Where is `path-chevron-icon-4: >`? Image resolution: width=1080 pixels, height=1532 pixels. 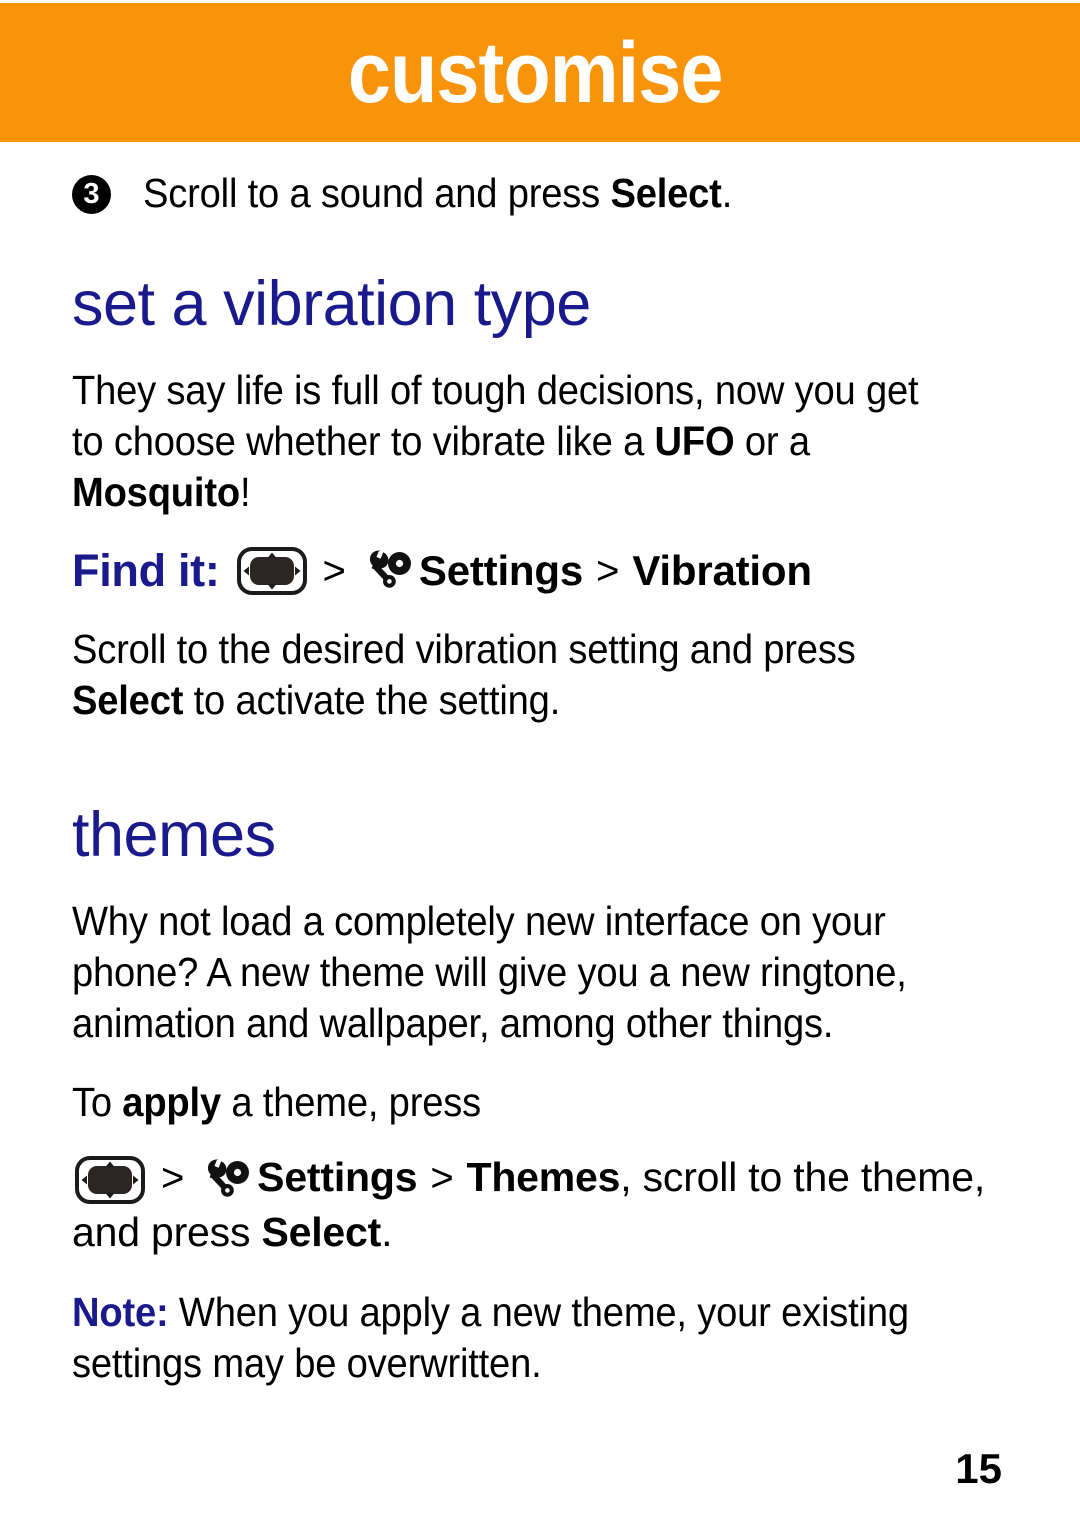
path-chevron-icon-4: > is located at coordinates (442, 1178).